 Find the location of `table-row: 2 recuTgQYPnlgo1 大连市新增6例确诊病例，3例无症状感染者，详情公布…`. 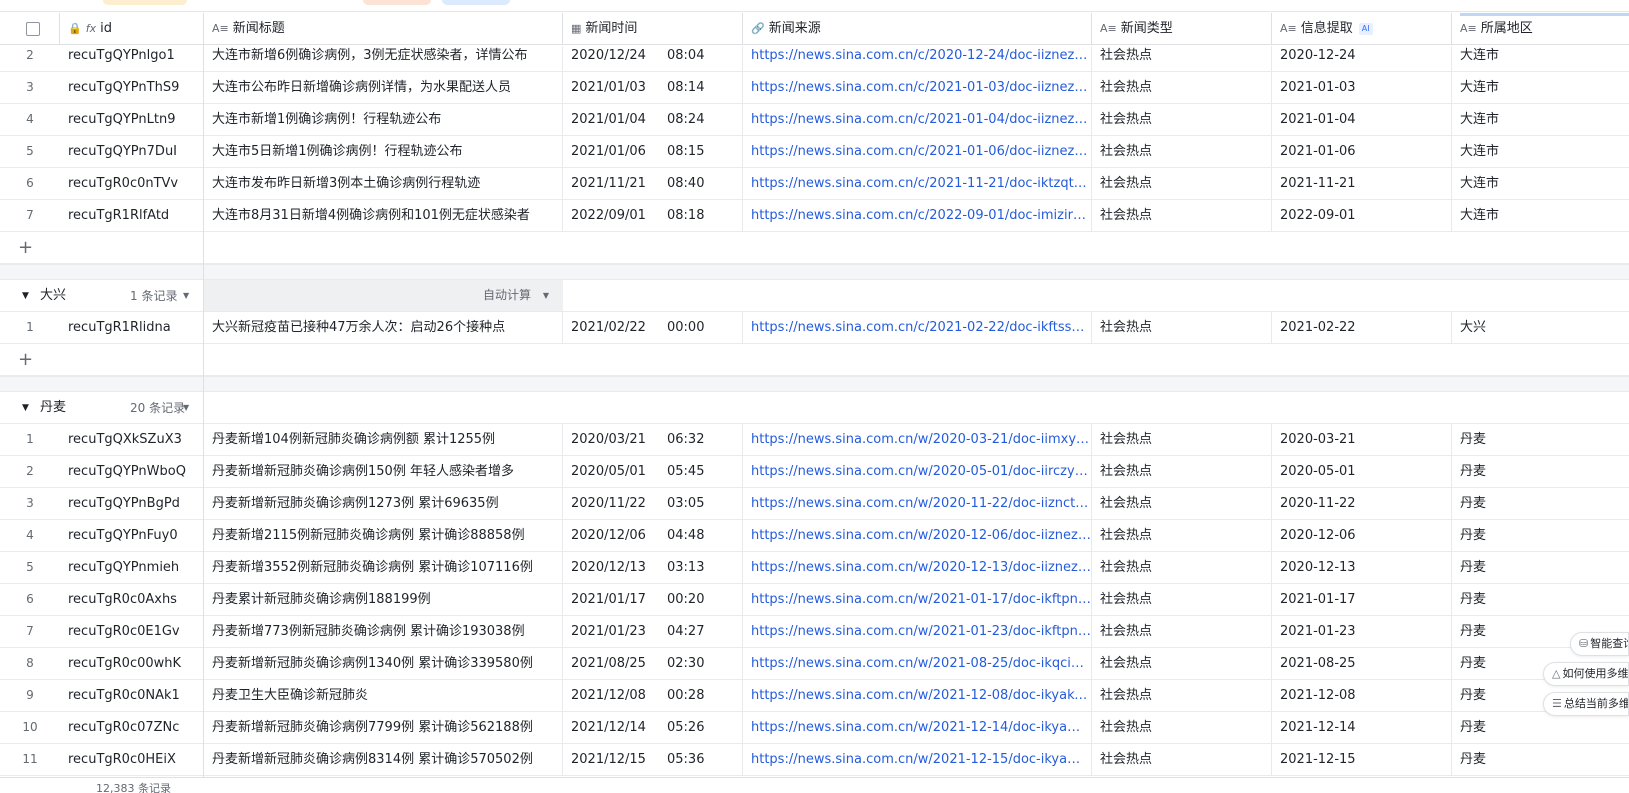

table-row: 2 recuTgQYPnlgo1 大连市新增6例确诊病例，3例无症状感染者，详情公布… is located at coordinates (814, 59).